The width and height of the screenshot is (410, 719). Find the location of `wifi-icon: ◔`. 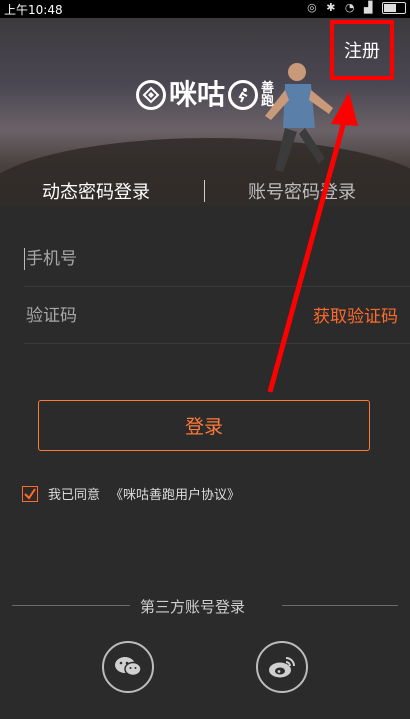

wifi-icon: ◔ is located at coordinates (351, 7).